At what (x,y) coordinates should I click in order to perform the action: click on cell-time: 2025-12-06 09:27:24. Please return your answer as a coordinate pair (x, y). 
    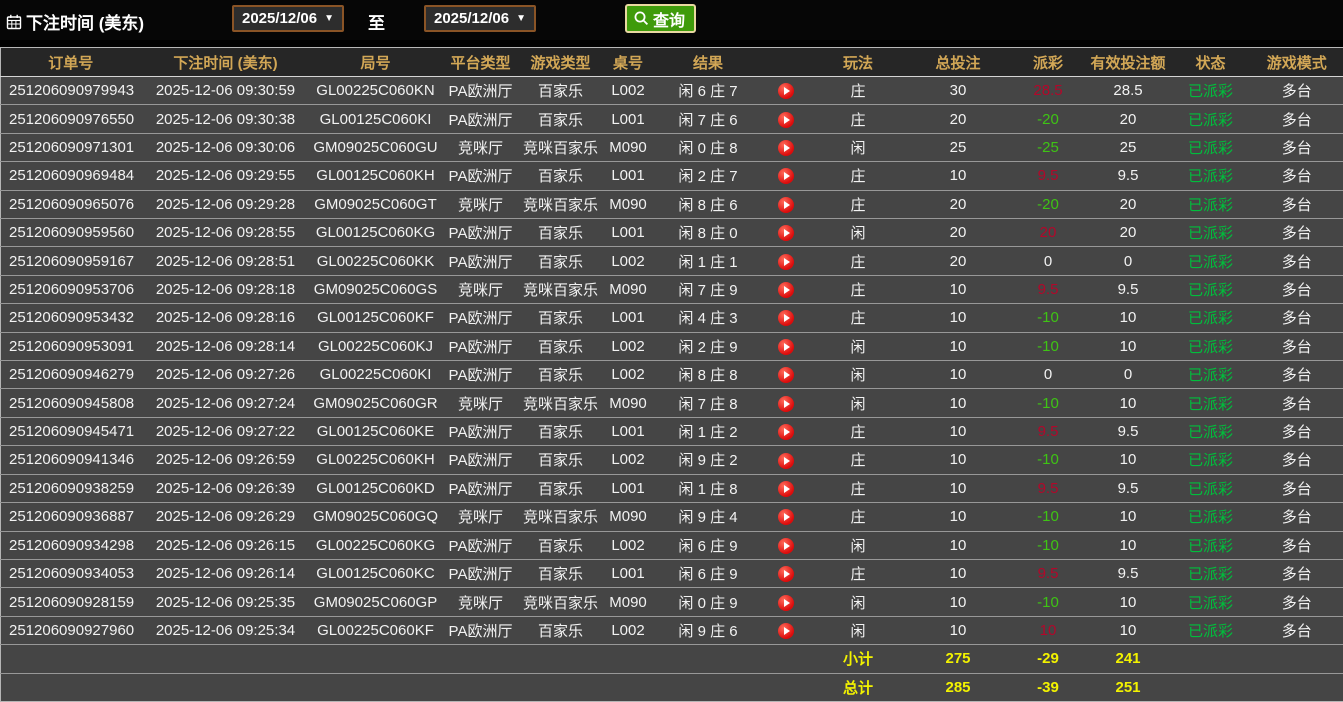
    Looking at the image, I should click on (225, 403).